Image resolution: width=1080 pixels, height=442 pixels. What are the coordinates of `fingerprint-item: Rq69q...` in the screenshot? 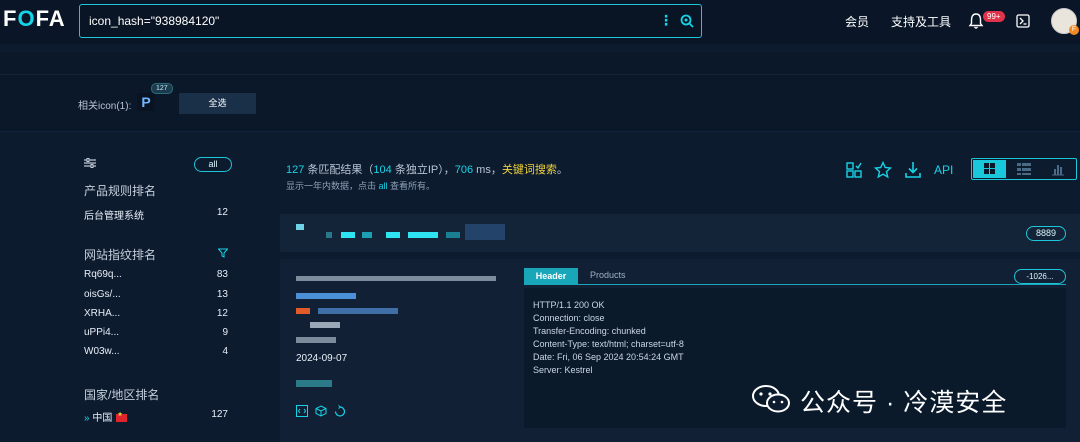 It's located at (103, 274).